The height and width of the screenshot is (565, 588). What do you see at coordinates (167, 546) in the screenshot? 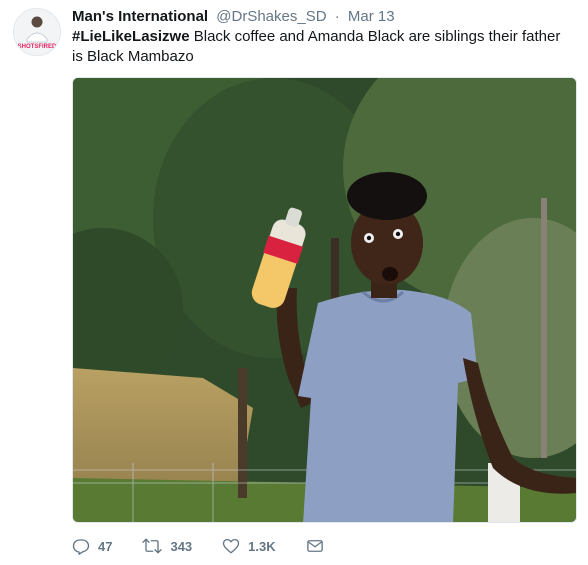
I see `retweet-button: 343` at bounding box center [167, 546].